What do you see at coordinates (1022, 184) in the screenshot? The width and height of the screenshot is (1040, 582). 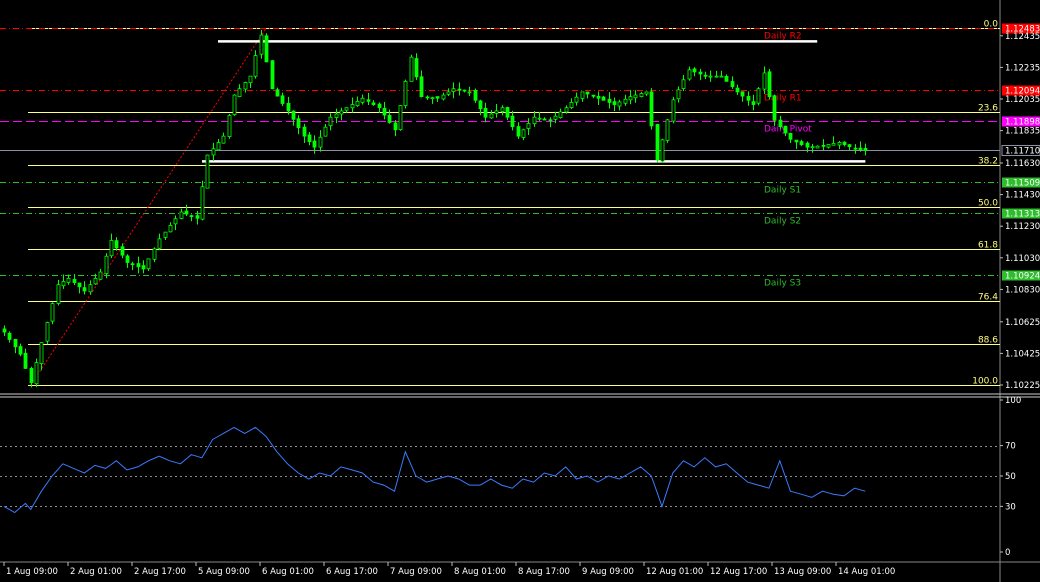 I see `pivot-price-badge-text: 1.11509` at bounding box center [1022, 184].